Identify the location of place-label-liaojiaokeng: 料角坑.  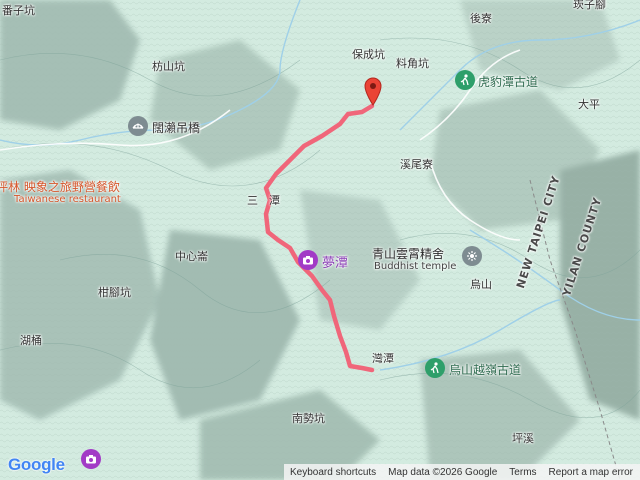
(412, 63).